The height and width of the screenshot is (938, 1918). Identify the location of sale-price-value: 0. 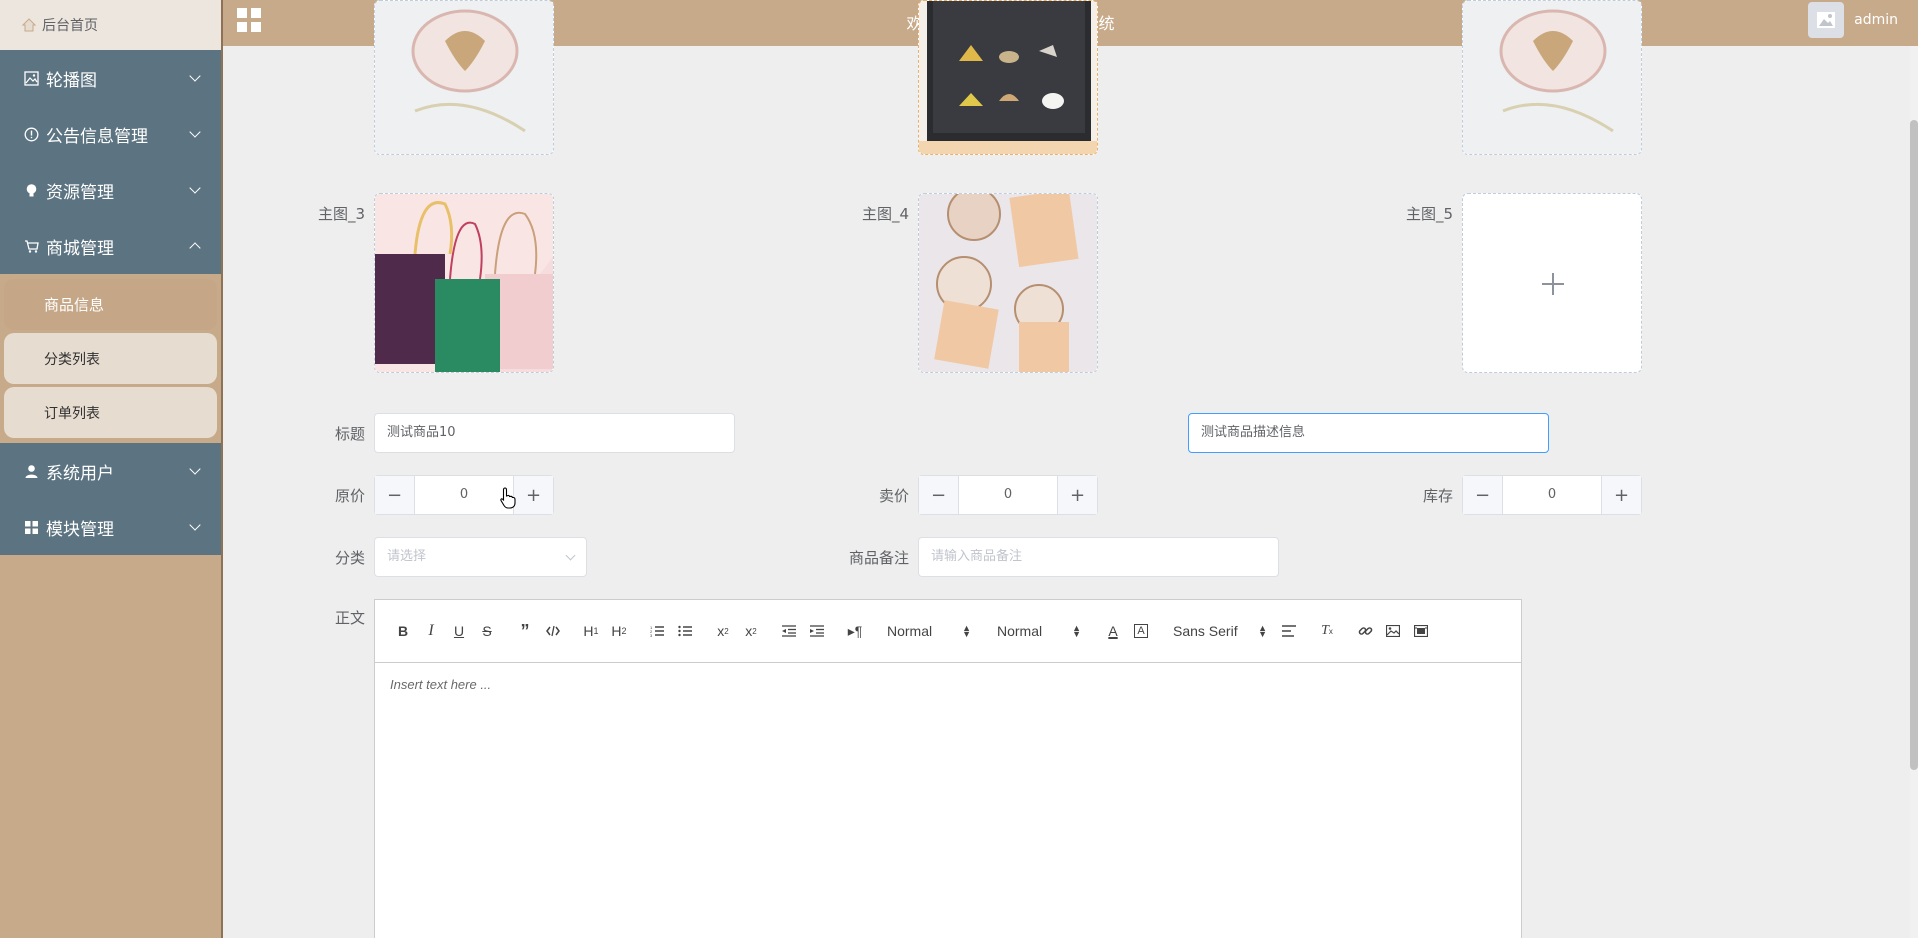
(1008, 495).